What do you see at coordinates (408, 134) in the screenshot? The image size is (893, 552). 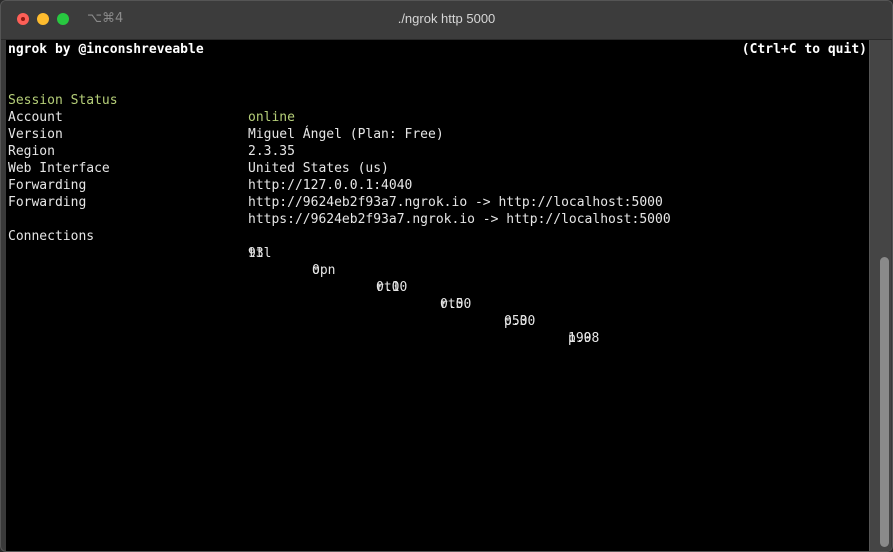 I see `session-row-version: Version 2.3.35` at bounding box center [408, 134].